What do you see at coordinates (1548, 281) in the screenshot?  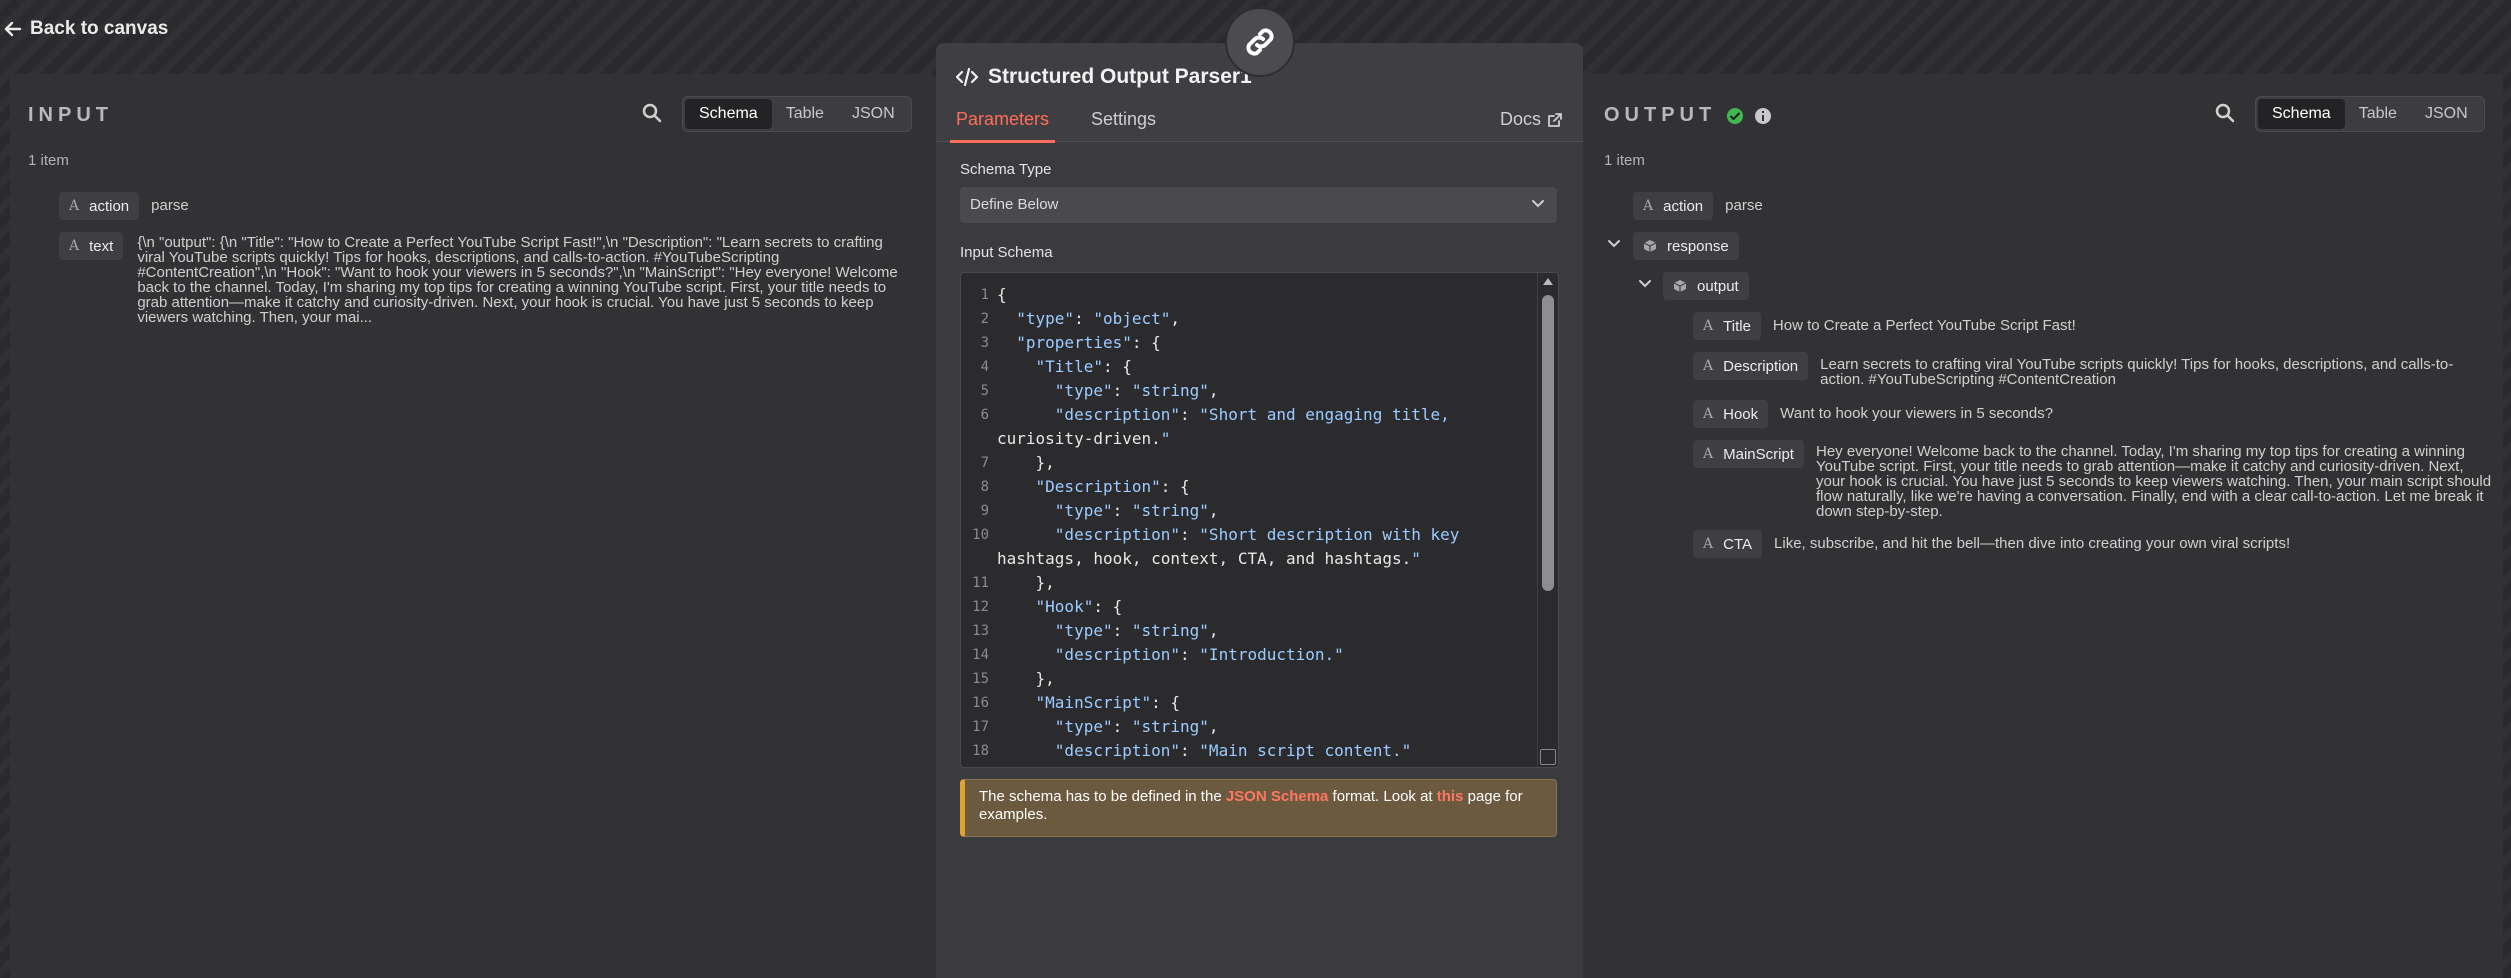 I see `scroll-up-arrow-icon` at bounding box center [1548, 281].